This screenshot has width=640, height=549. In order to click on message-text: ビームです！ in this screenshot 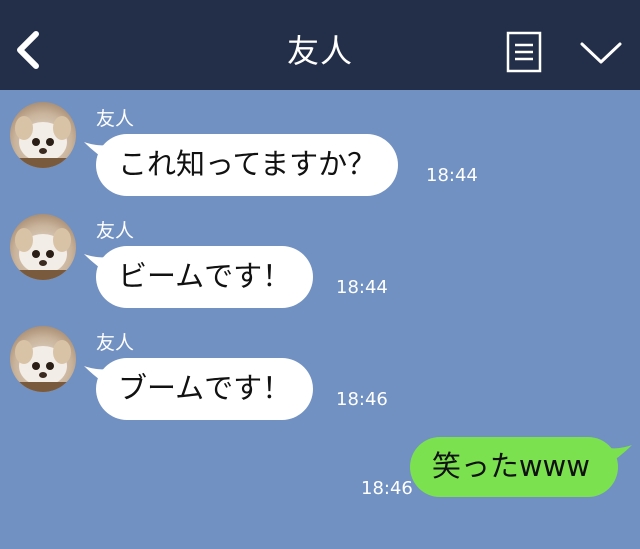, I will do `click(205, 277)`.